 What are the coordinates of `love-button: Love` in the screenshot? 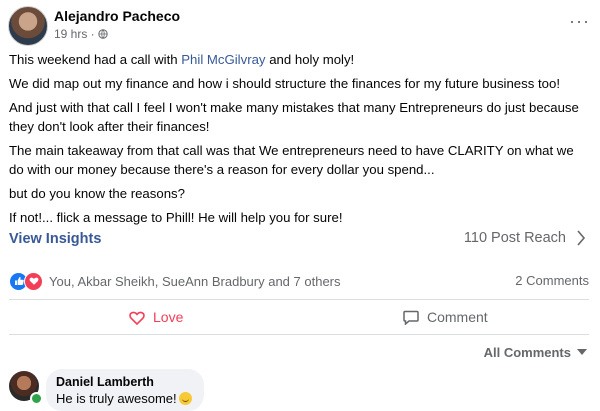 It's located at (156, 317).